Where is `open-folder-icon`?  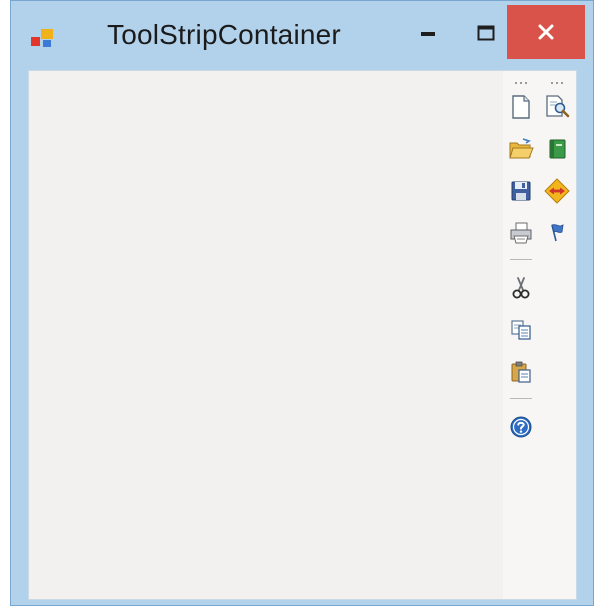
open-folder-icon is located at coordinates (521, 148).